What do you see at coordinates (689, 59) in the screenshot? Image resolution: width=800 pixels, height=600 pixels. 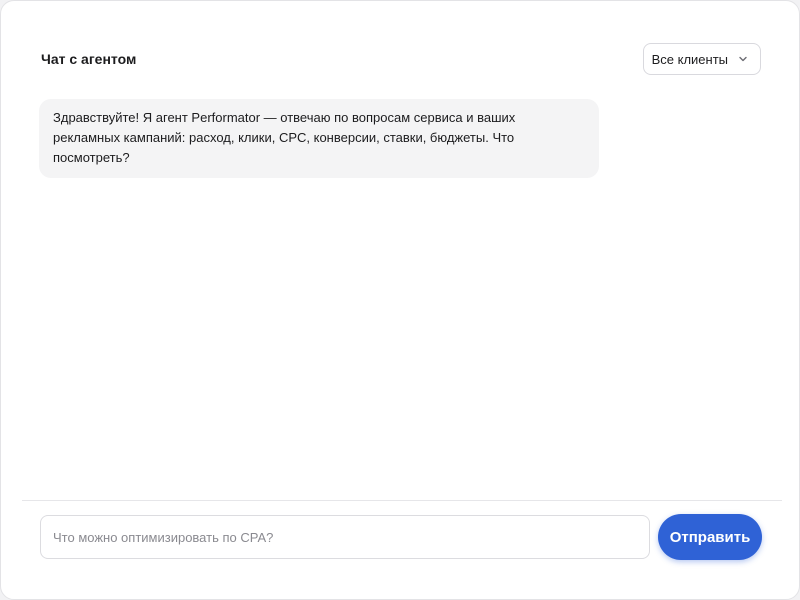 I see `client-filter-value: Все клиенты` at bounding box center [689, 59].